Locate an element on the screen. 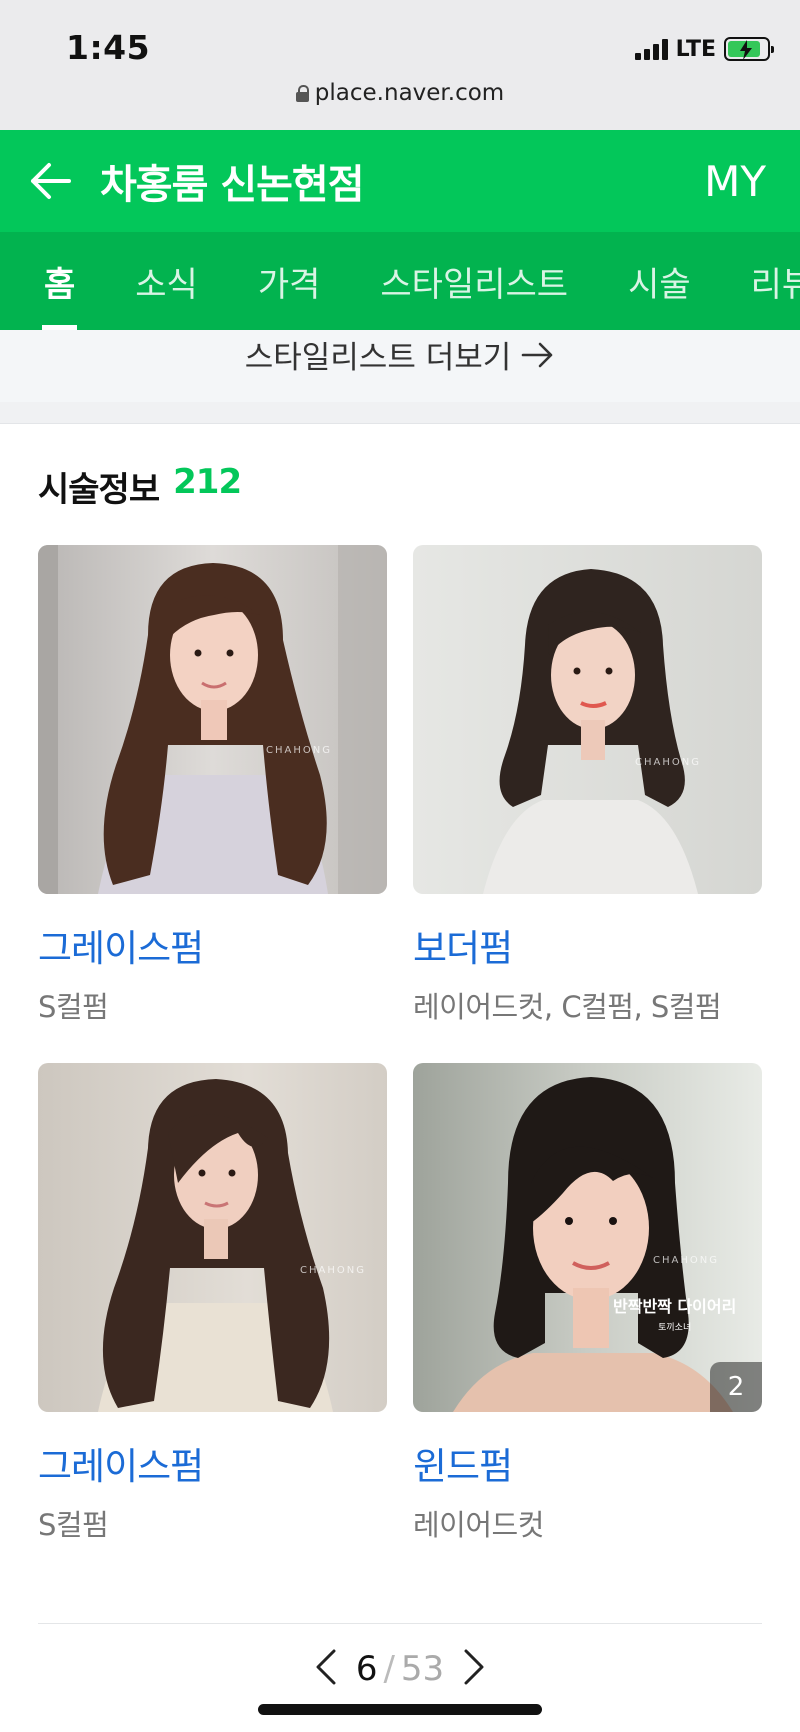  home-indicator is located at coordinates (400, 1709).